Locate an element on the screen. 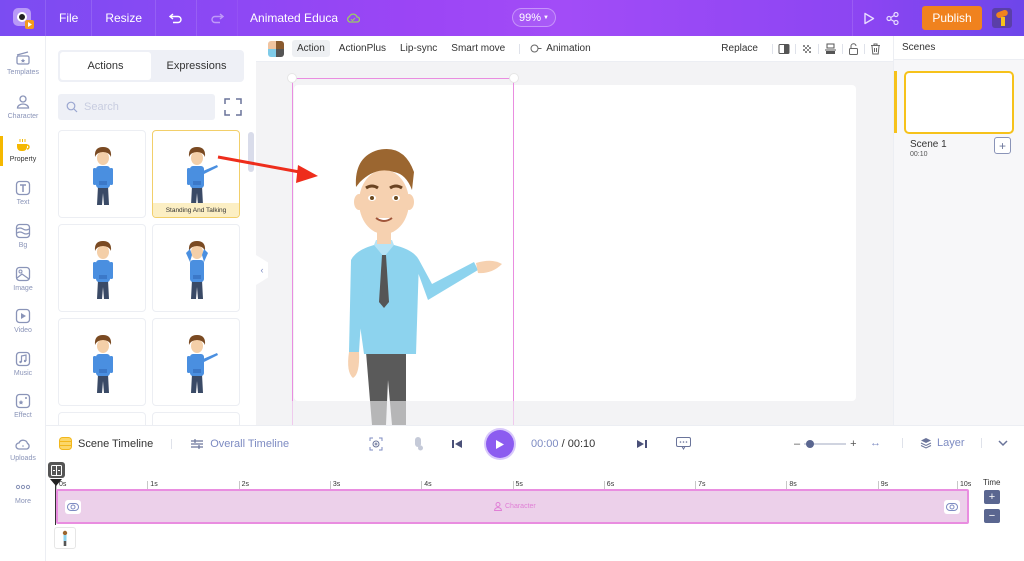 Image resolution: width=1024 pixels, height=561 pixels. music-icon is located at coordinates (23, 359).